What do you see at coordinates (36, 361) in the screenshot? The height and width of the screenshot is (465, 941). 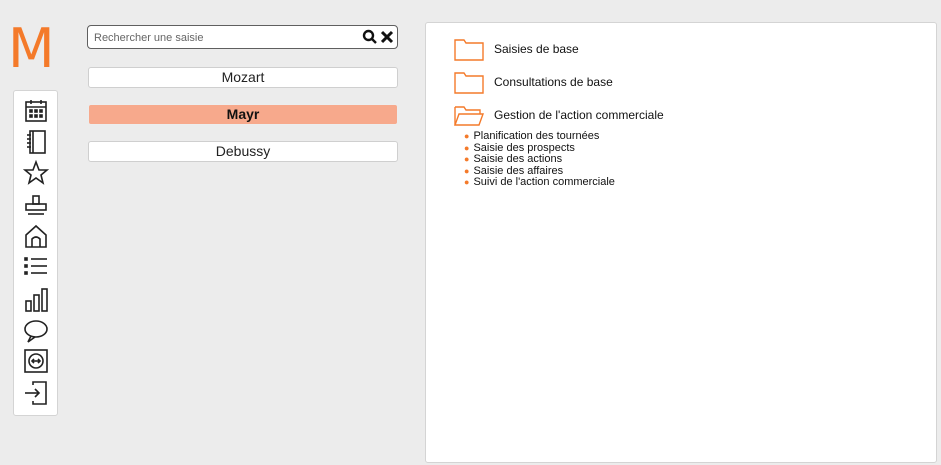 I see `transfer-icon` at bounding box center [36, 361].